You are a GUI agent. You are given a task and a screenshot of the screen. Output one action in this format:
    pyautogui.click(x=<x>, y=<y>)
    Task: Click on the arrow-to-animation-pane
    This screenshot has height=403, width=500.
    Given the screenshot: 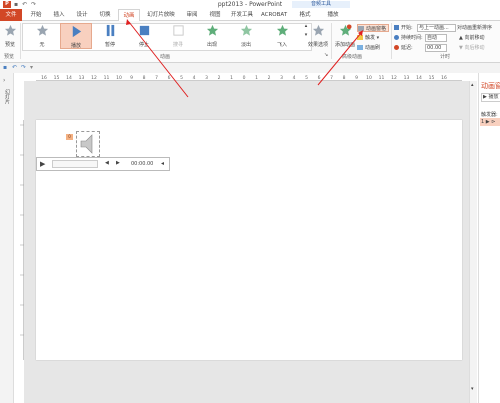 What is the action you would take?
    pyautogui.click(x=339, y=59)
    